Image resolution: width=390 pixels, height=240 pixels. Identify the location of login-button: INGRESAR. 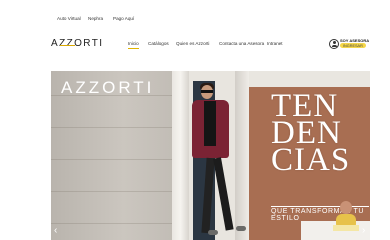
(353, 45).